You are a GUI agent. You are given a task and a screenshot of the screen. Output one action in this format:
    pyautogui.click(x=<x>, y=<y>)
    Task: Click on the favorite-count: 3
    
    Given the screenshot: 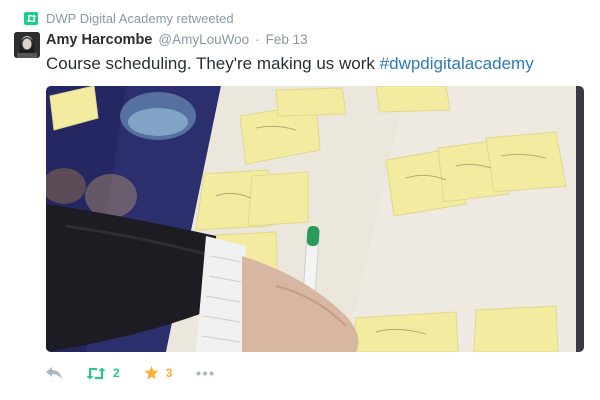 What is the action you would take?
    pyautogui.click(x=169, y=373)
    